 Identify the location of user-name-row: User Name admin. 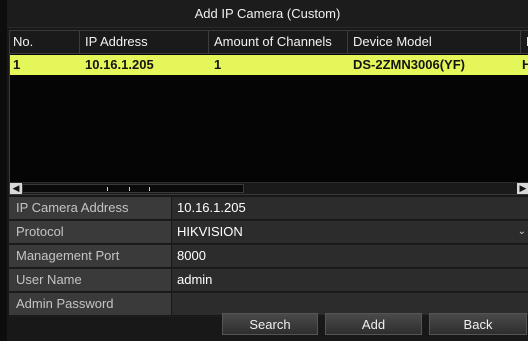
(268, 281).